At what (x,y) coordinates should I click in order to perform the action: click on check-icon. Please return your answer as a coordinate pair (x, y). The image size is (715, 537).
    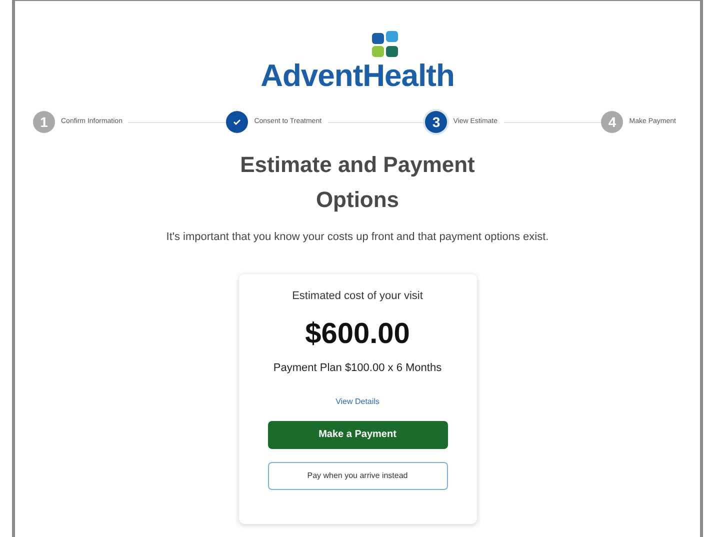
    Looking at the image, I should click on (237, 122).